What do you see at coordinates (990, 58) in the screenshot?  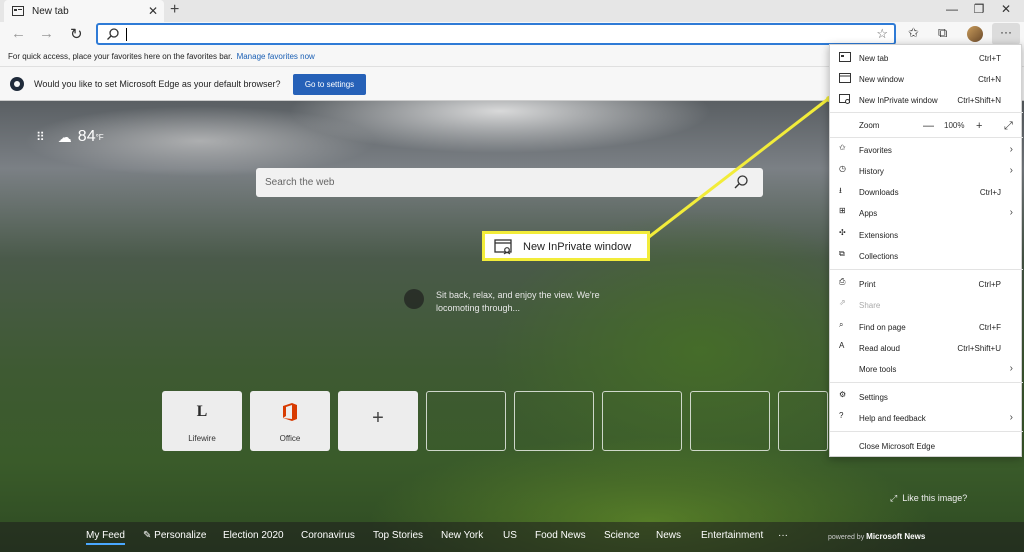 I see `menu-item-shortcut: Ctrl+T` at bounding box center [990, 58].